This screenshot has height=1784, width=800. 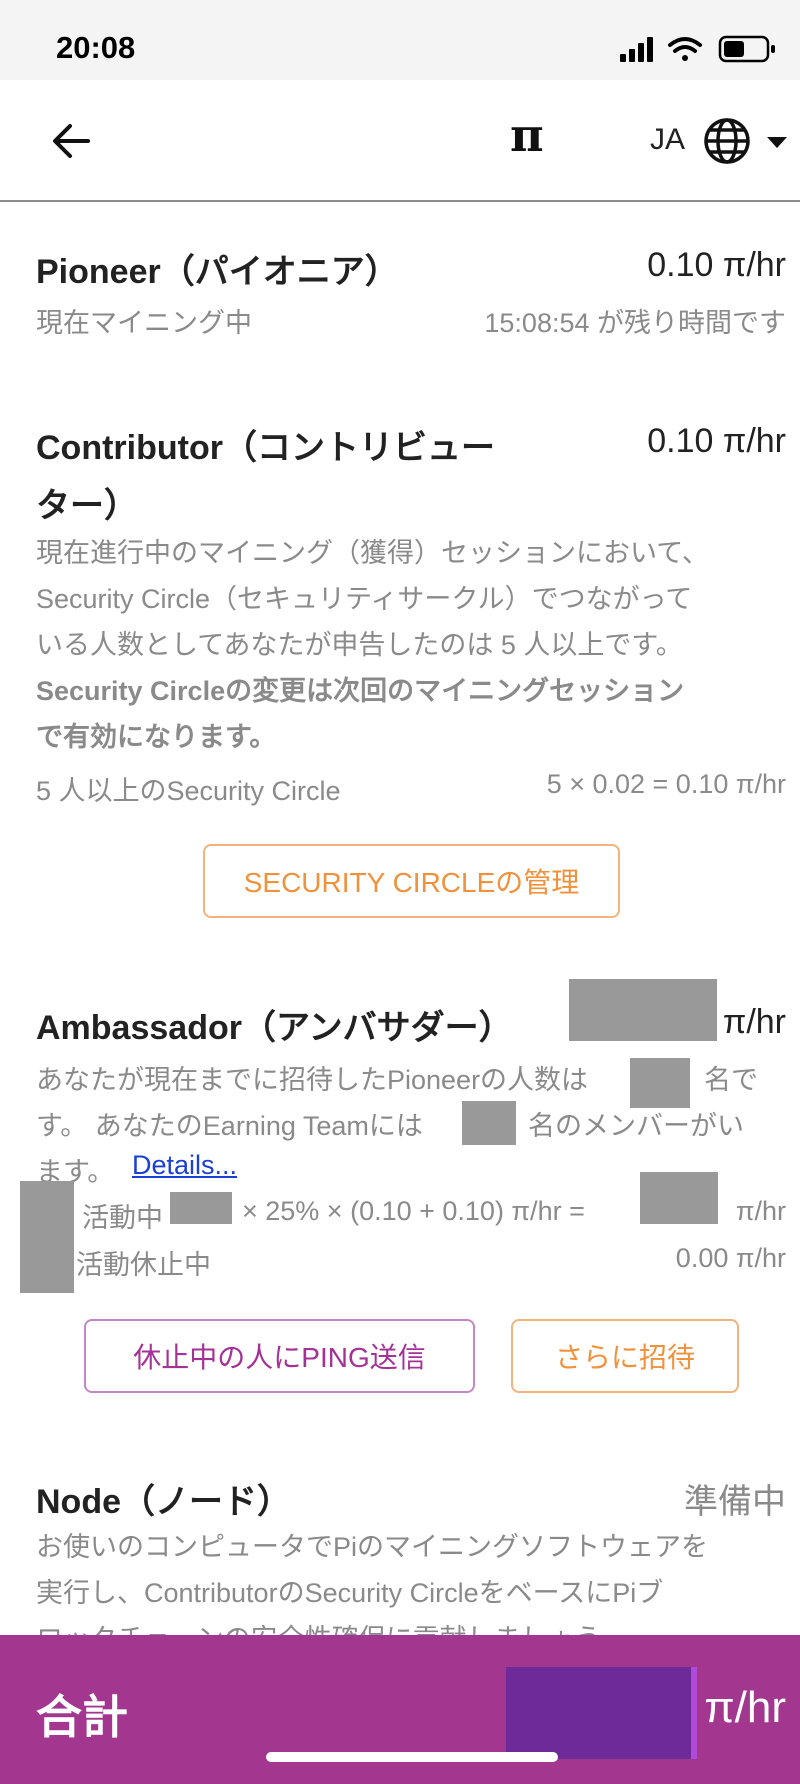 I want to click on home-indicator, so click(x=412, y=1757).